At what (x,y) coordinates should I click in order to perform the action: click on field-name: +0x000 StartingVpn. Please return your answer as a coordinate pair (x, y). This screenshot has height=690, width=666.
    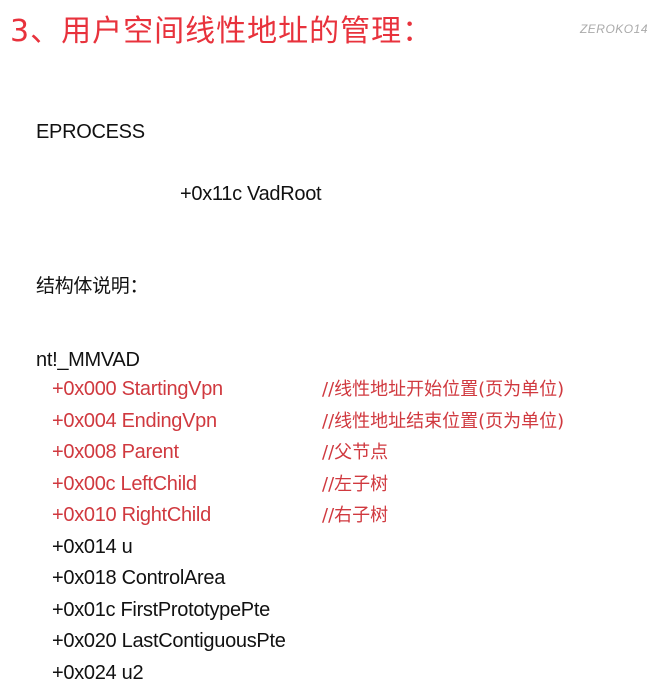
    Looking at the image, I should click on (137, 389).